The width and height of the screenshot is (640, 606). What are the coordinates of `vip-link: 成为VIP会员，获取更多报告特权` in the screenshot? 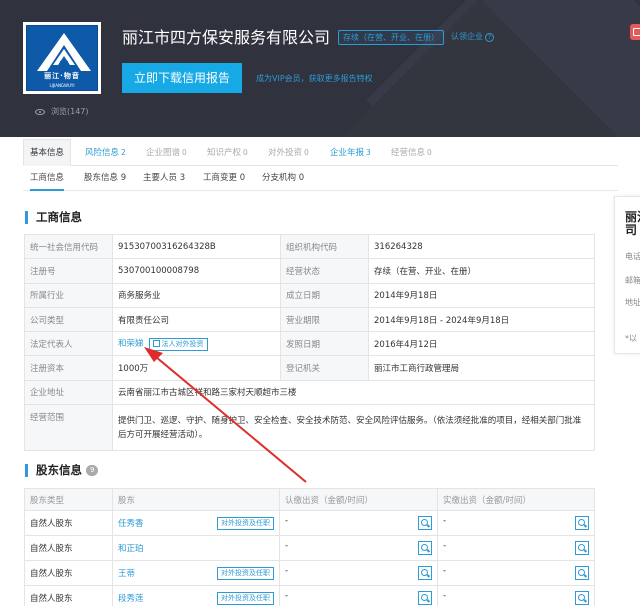 It's located at (314, 78).